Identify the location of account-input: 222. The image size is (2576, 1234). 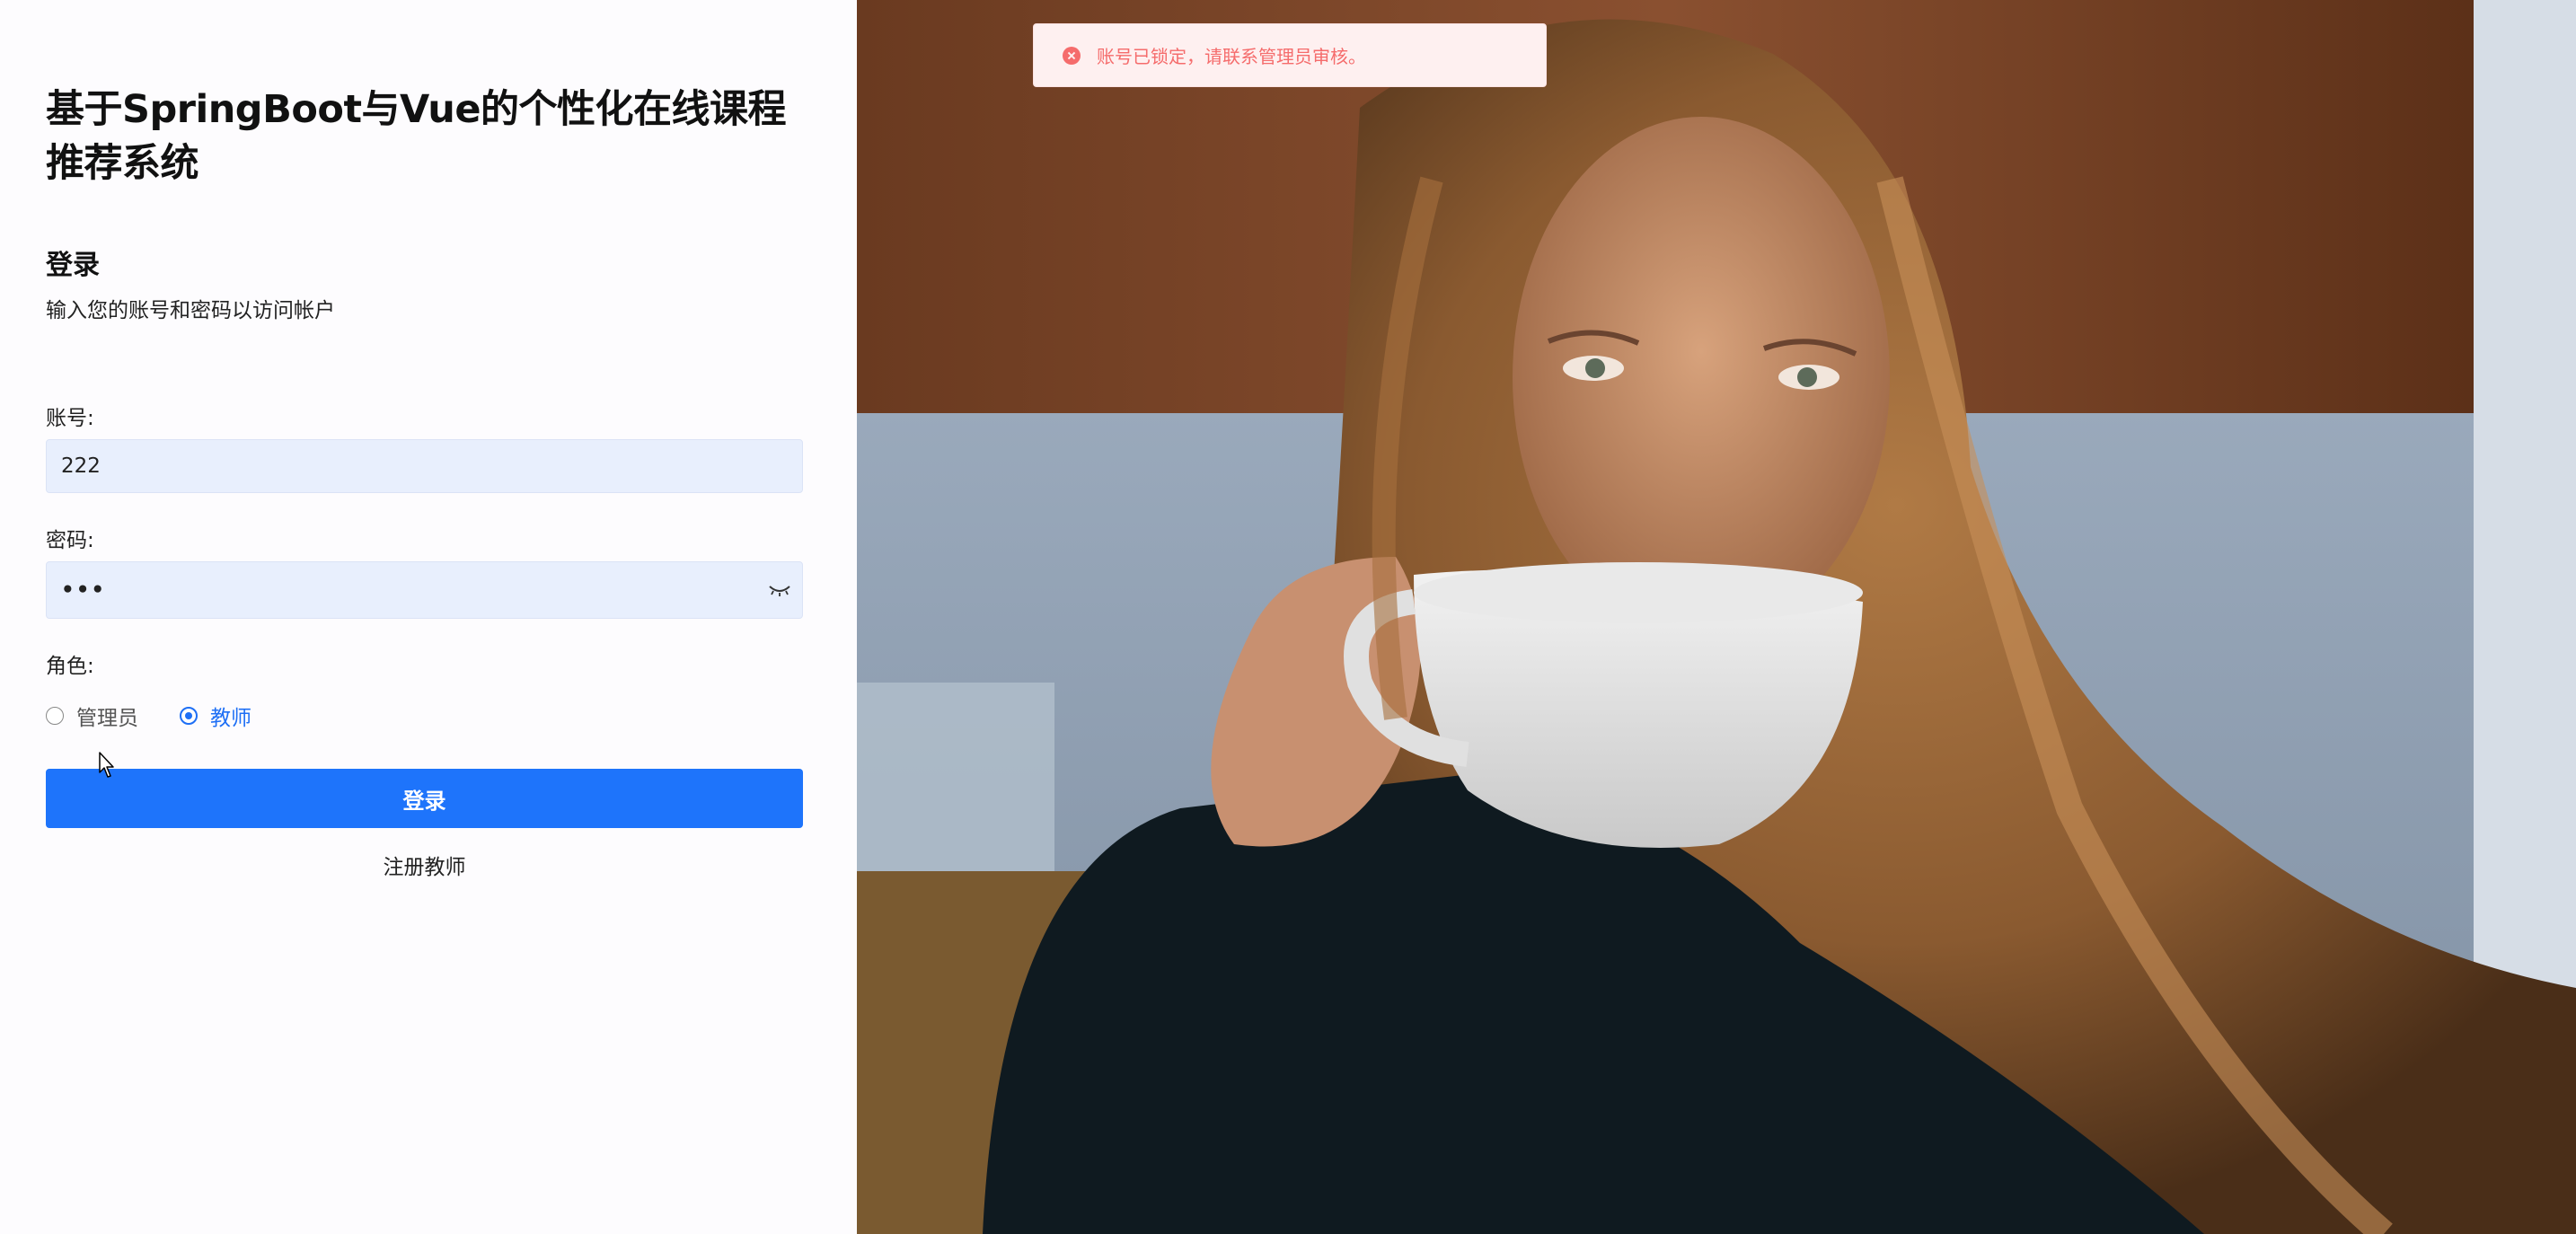
(424, 466).